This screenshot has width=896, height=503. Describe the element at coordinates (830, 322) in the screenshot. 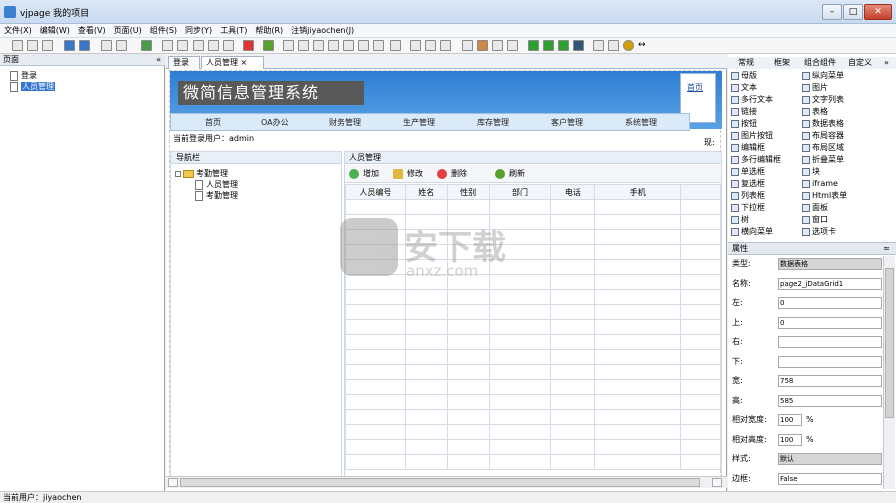

I see `property-field: 0` at that location.